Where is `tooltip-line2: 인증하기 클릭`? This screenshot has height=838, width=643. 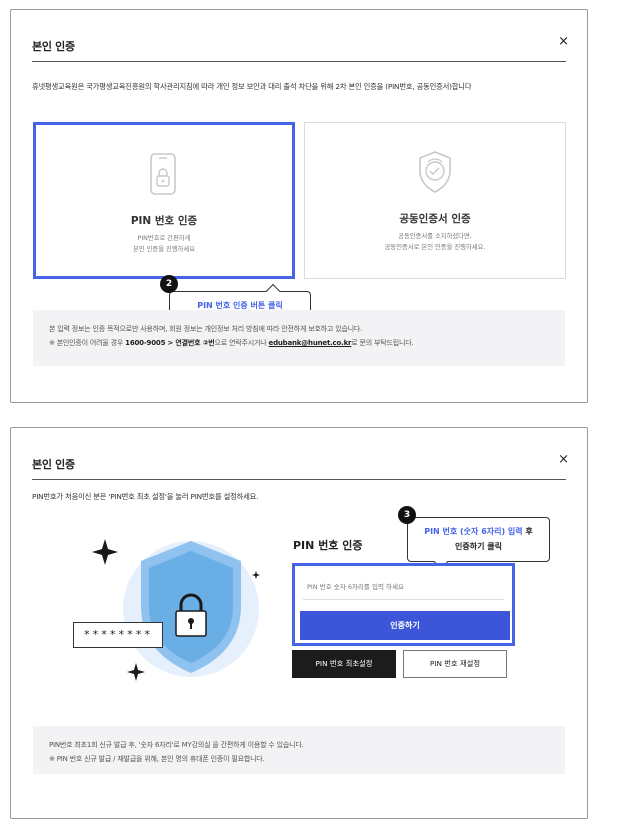 tooltip-line2: 인증하기 클릭 is located at coordinates (478, 546).